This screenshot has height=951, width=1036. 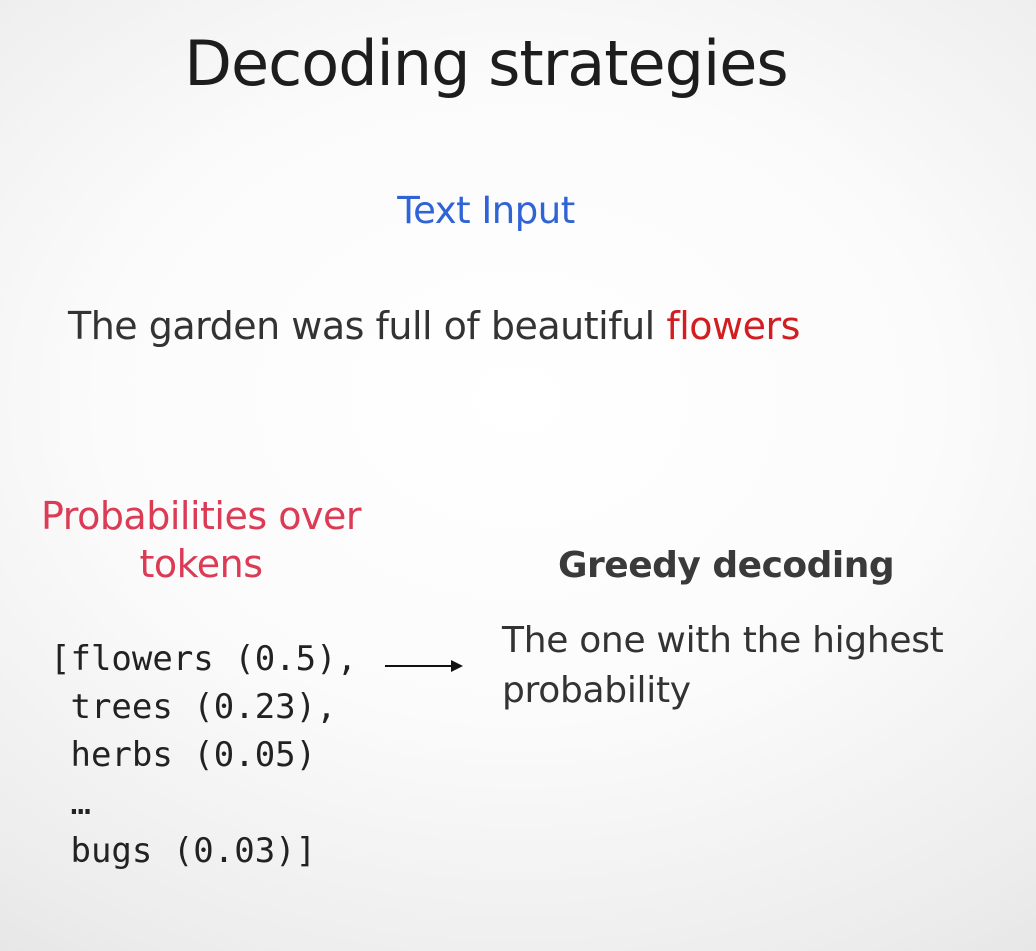 I want to click on sentence-prefix: The garden was full of beautiful, so click(x=367, y=326).